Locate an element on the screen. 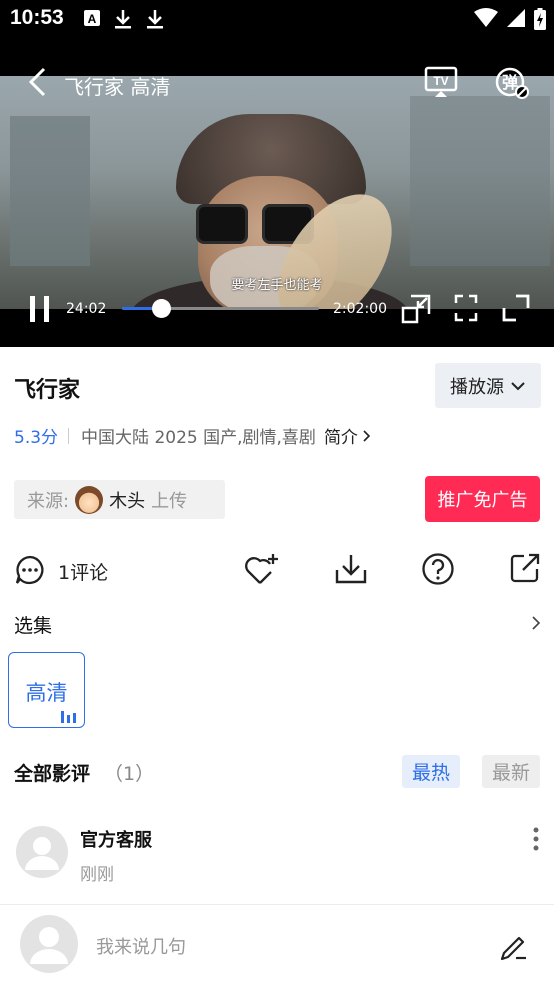 Image resolution: width=554 pixels, height=984 pixels. back-icon is located at coordinates (37, 82).